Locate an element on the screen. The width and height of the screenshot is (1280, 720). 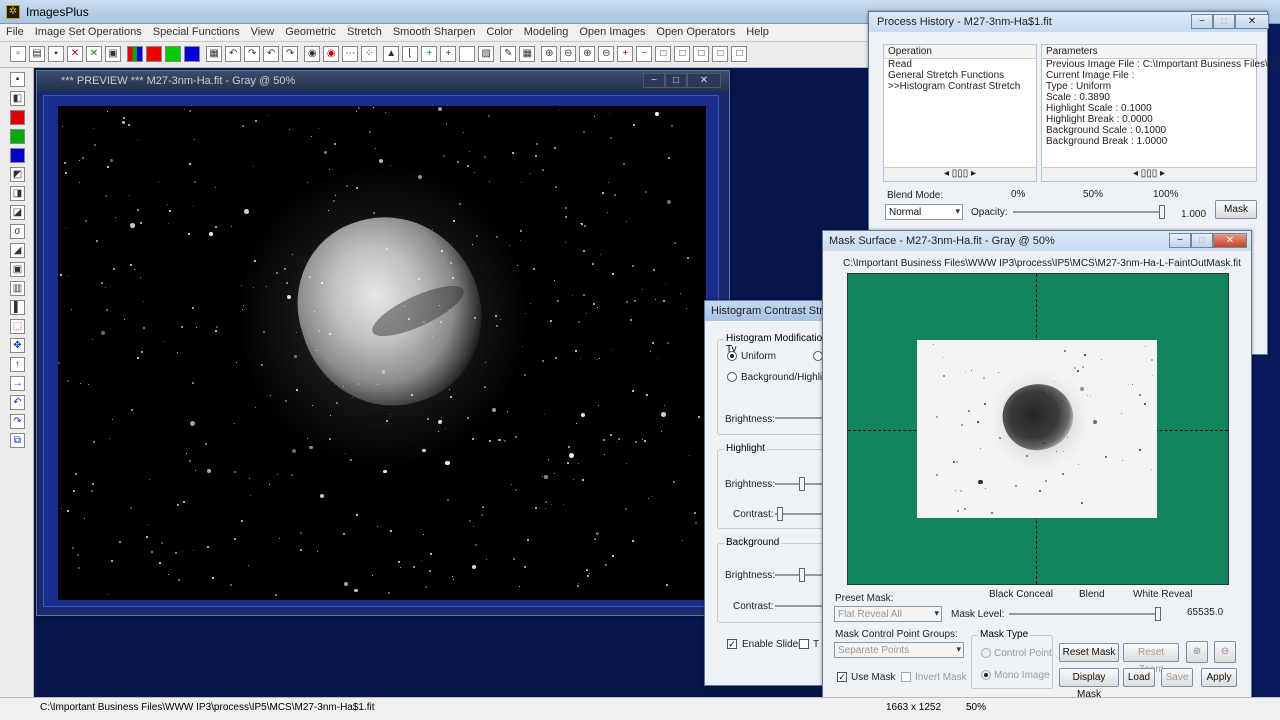
tool-red-icon is located at coordinates (17, 117).